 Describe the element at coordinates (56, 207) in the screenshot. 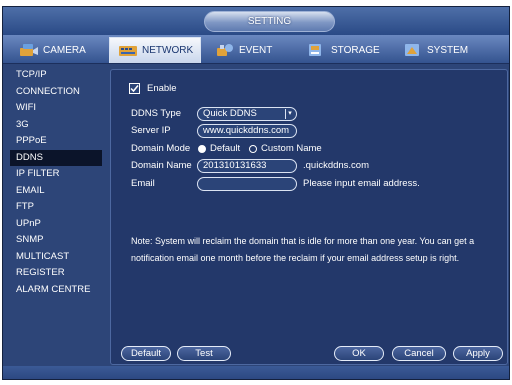

I see `sidebar-item-ftp: FTP` at that location.